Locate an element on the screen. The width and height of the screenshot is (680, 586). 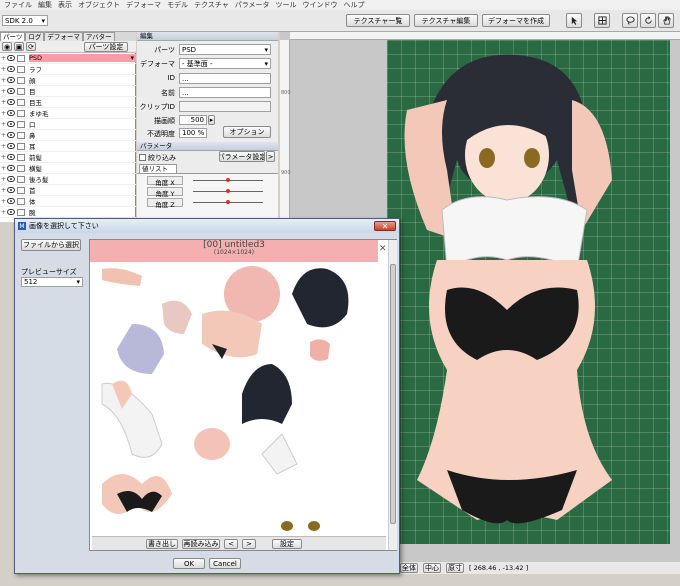
param-knob-angle-z is located at coordinates (228, 202).